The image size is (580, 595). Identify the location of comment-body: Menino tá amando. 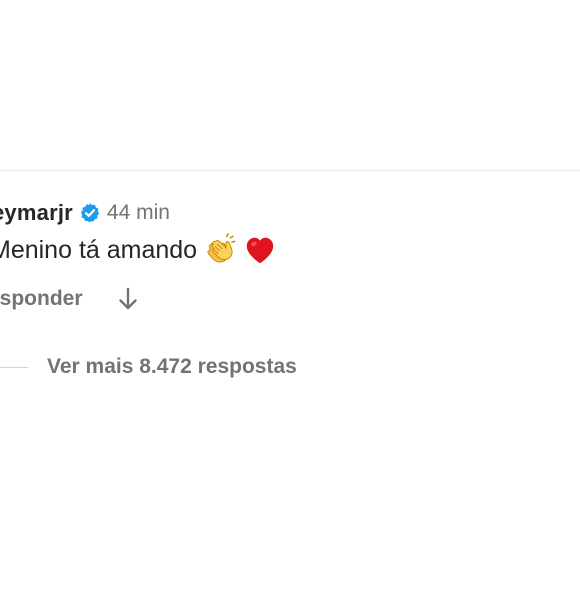
(138, 250).